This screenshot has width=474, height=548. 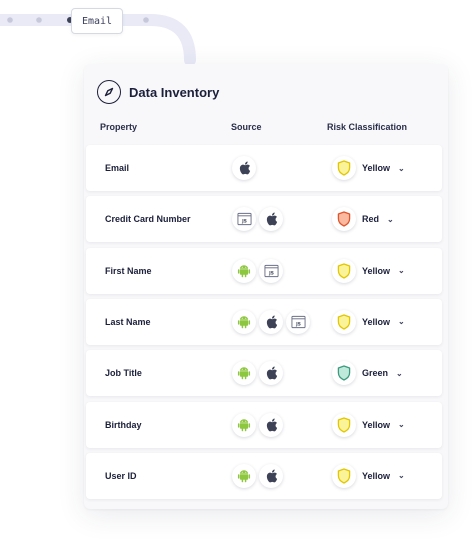 What do you see at coordinates (123, 373) in the screenshot?
I see `property-name: Job Title` at bounding box center [123, 373].